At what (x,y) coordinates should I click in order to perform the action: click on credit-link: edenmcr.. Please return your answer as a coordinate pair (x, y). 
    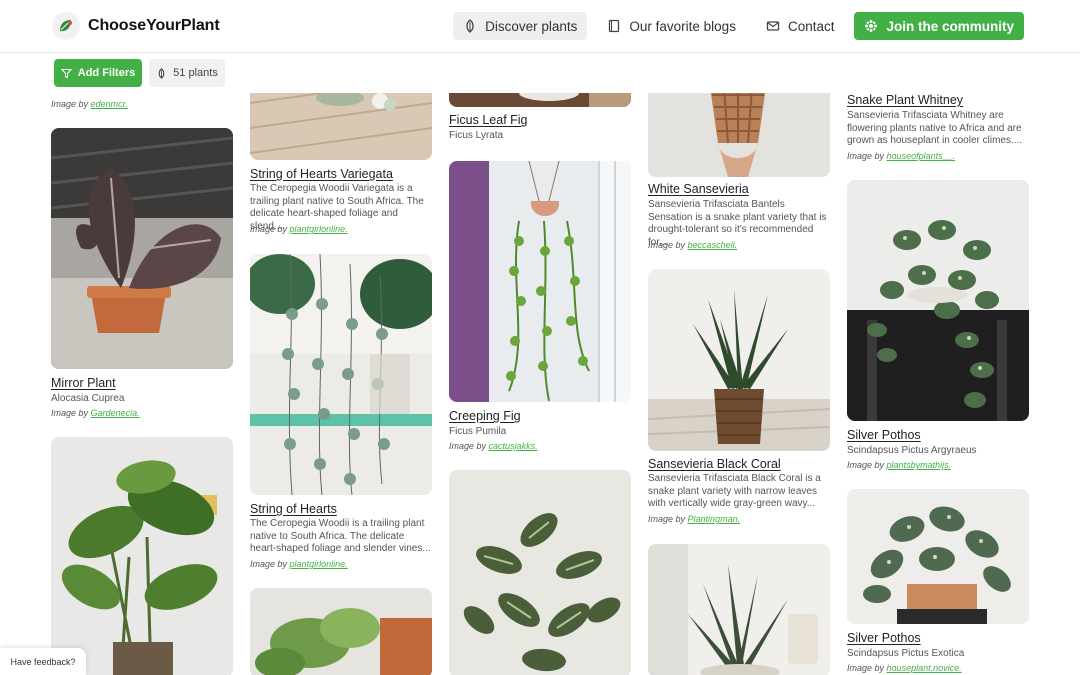
    Looking at the image, I should click on (109, 104).